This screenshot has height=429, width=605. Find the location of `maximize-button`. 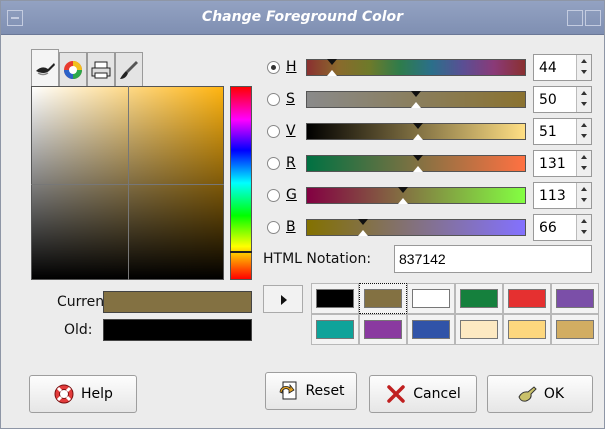

maximize-button is located at coordinates (593, 18).